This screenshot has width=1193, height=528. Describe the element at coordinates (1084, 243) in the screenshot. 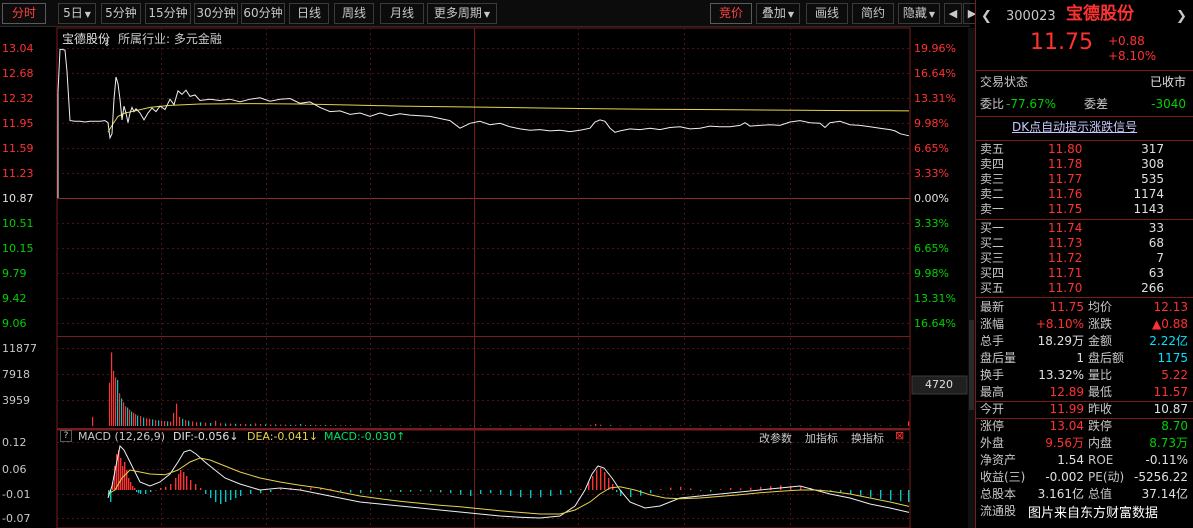

I see `buy-level-2: 买二 11.73 68` at that location.